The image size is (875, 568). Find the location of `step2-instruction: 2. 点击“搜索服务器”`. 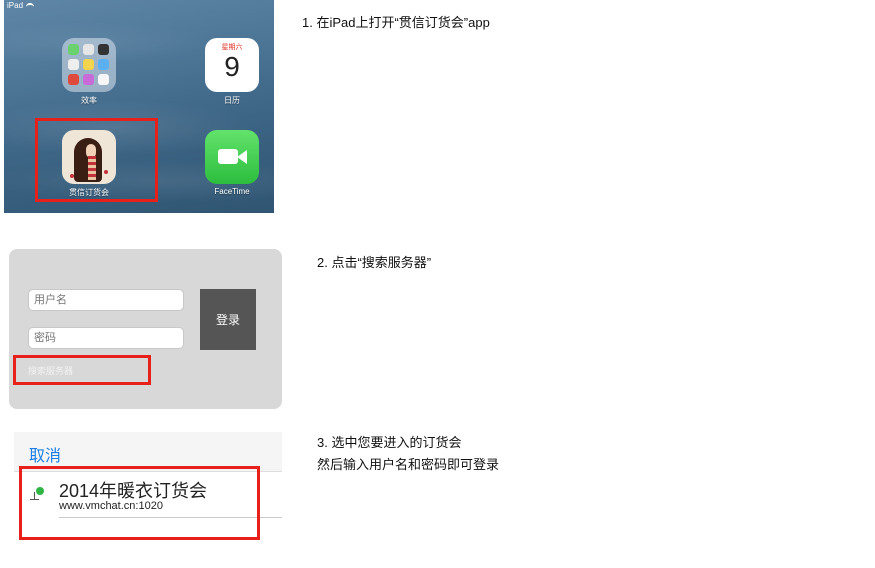

step2-instruction: 2. 点击“搜索服务器” is located at coordinates (374, 262).